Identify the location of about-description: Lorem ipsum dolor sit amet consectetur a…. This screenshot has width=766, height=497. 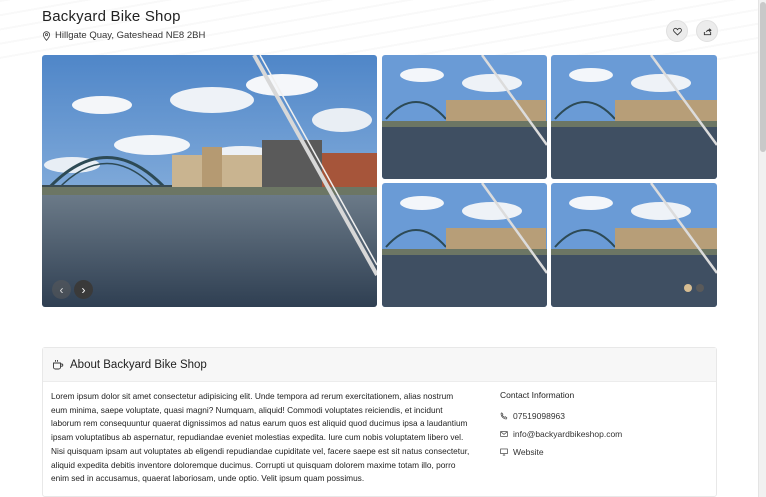
(260, 437).